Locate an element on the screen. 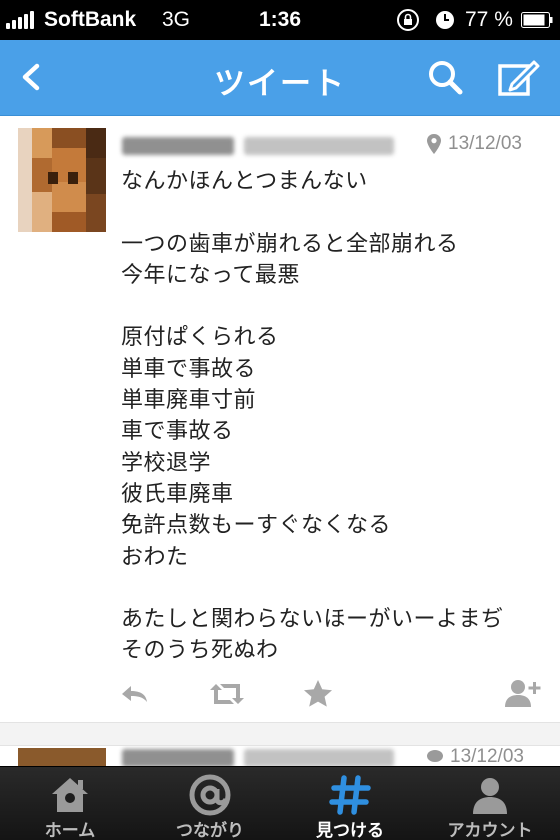 This screenshot has width=560, height=840. account-icon is located at coordinates (490, 796).